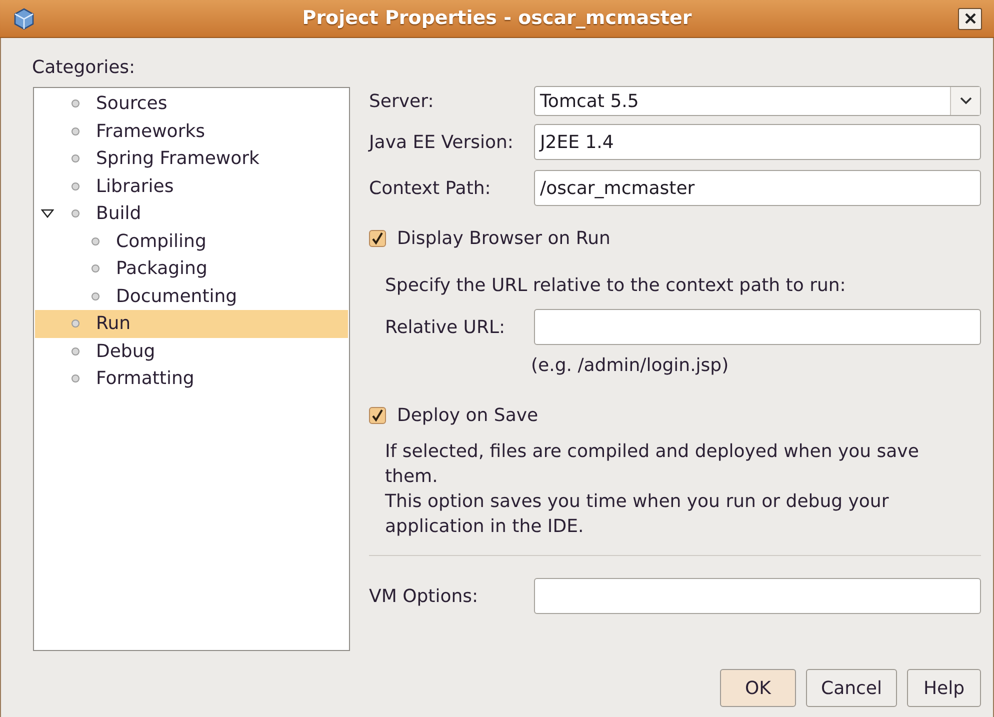 The height and width of the screenshot is (717, 994). What do you see at coordinates (191, 324) in the screenshot?
I see `tree-item: Run` at bounding box center [191, 324].